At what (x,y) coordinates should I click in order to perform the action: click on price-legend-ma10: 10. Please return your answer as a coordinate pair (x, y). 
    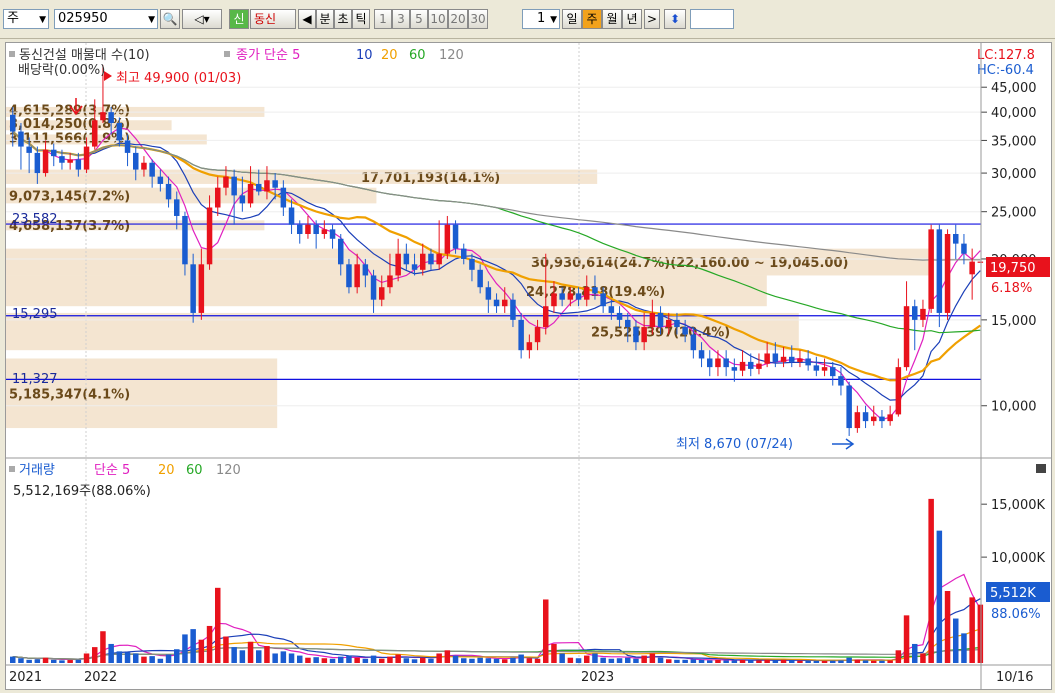
    Looking at the image, I should click on (364, 55).